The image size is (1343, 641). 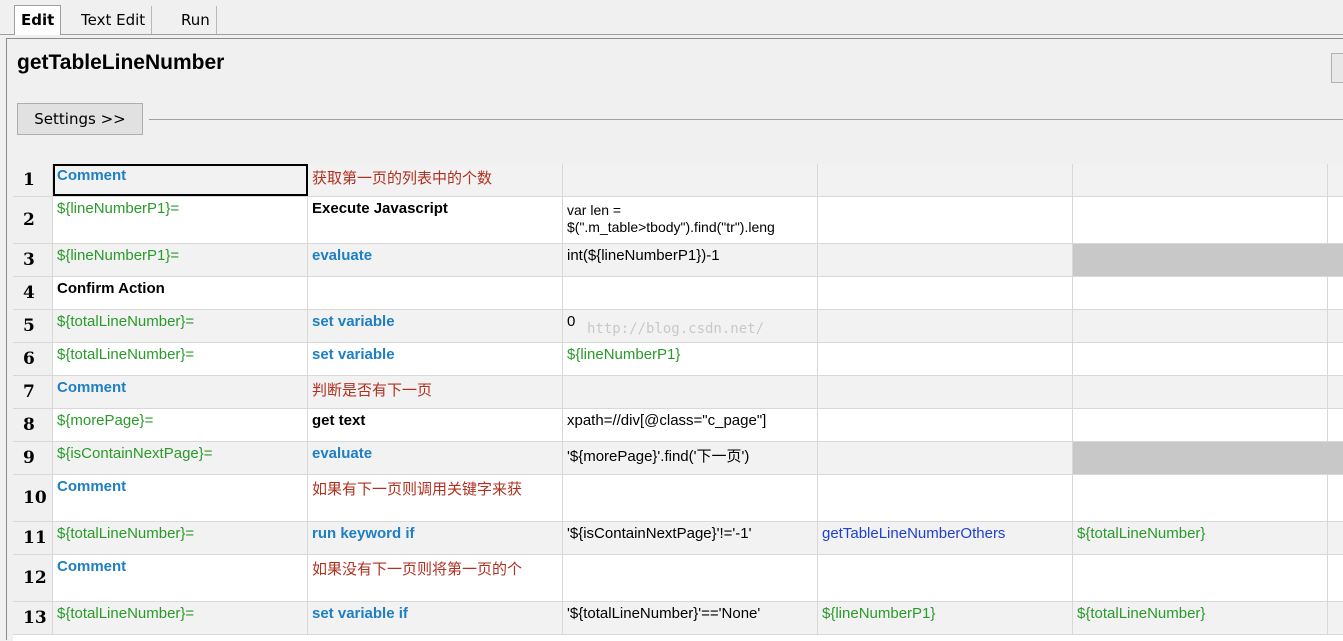 What do you see at coordinates (33, 538) in the screenshot?
I see `row-number: 11` at bounding box center [33, 538].